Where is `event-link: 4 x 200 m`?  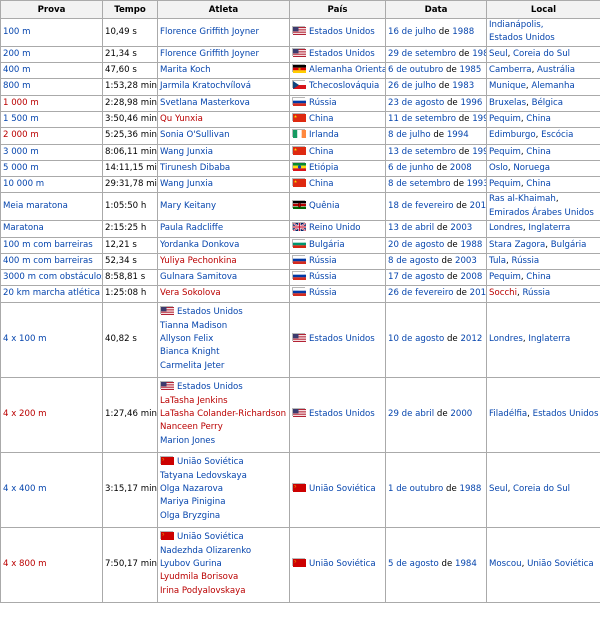
event-link: 4 x 200 m is located at coordinates (25, 414).